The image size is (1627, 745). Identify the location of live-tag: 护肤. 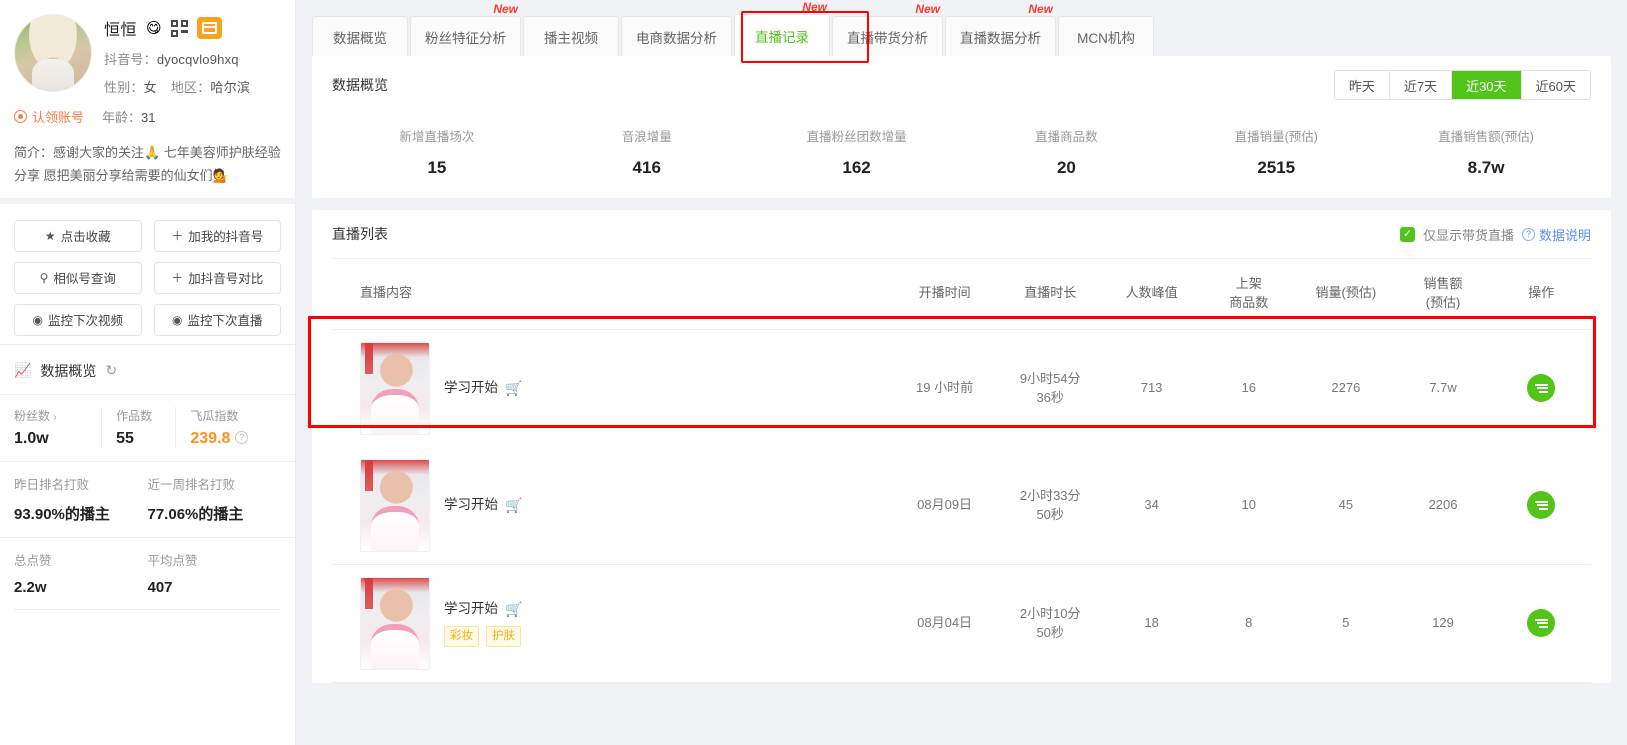
(503, 637).